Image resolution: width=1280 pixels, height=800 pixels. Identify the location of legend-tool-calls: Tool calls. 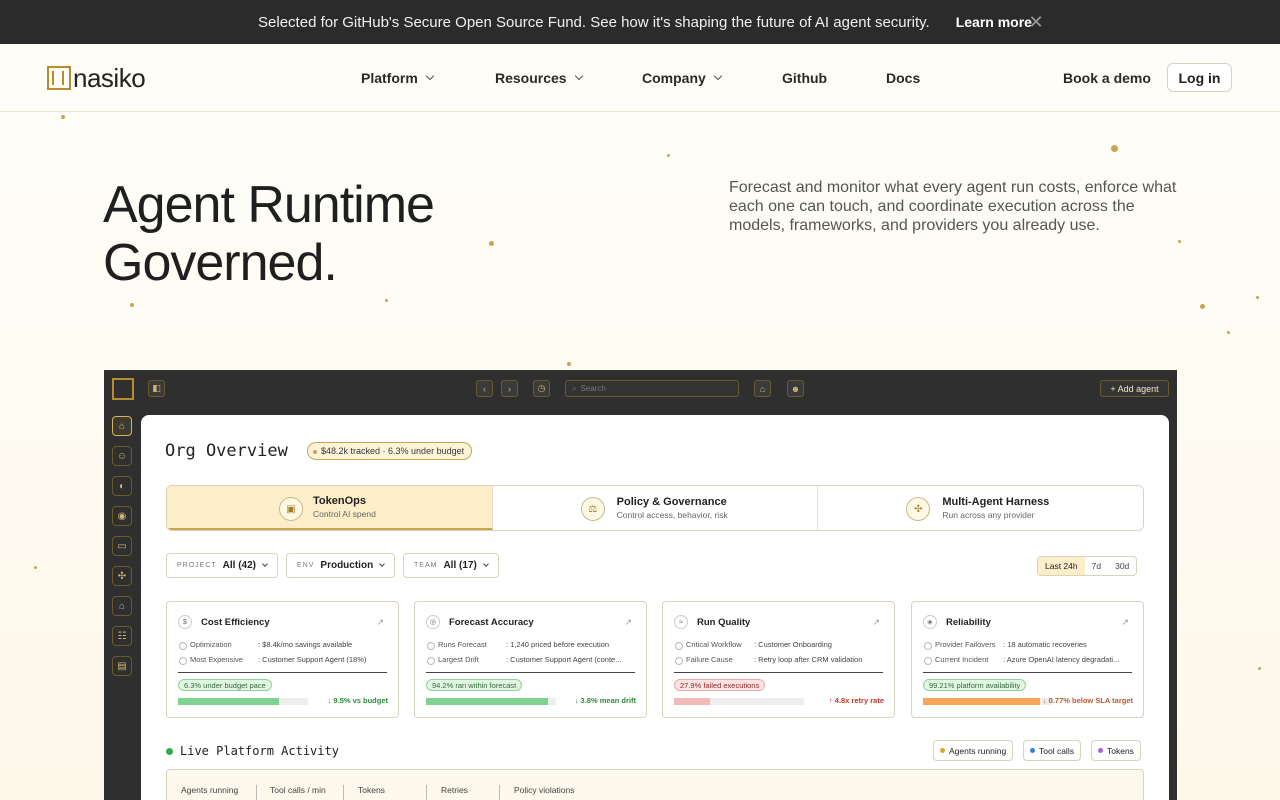
(1052, 750).